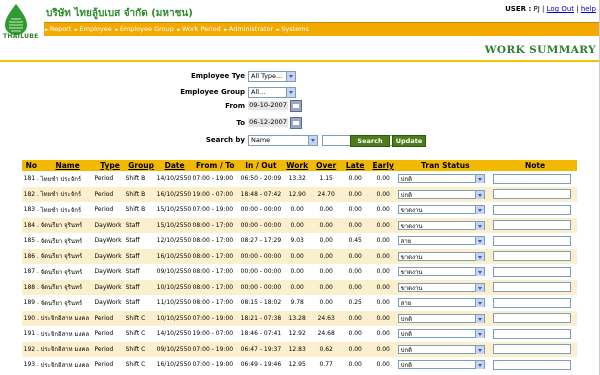  Describe the element at coordinates (61, 29) in the screenshot. I see `nav-item-report: Report` at that location.